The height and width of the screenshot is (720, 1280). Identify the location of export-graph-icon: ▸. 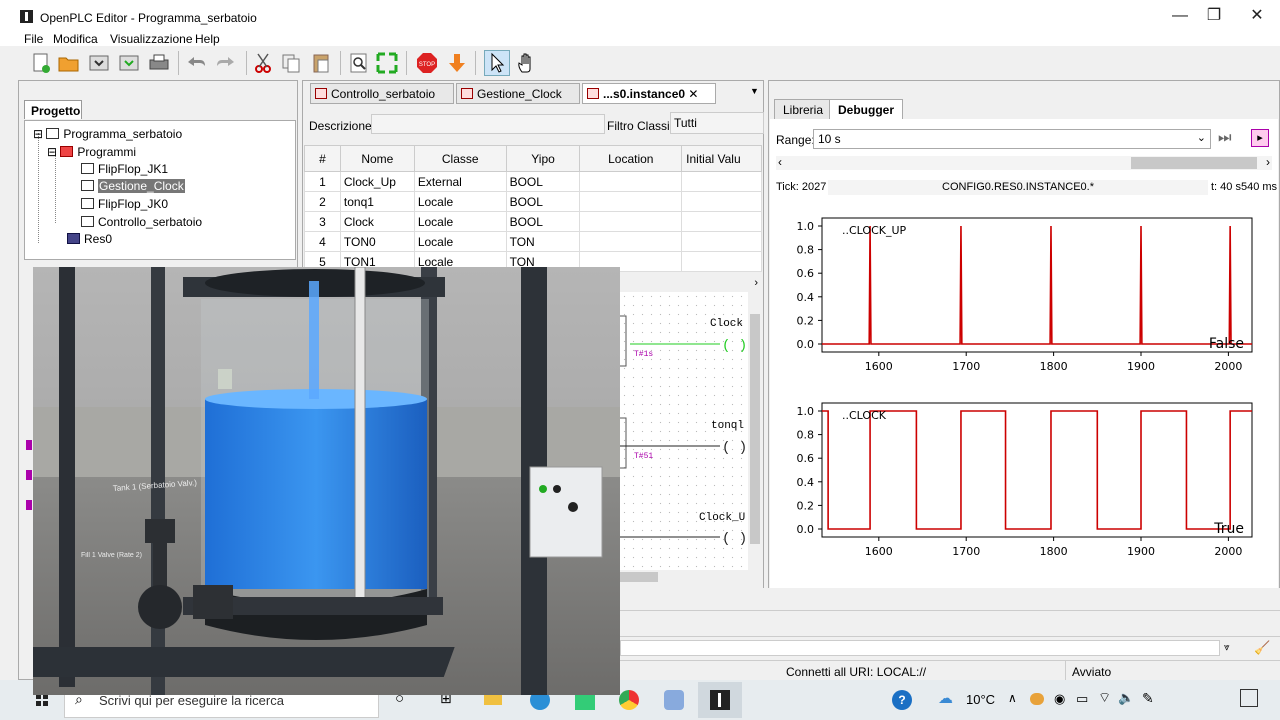
(1260, 138).